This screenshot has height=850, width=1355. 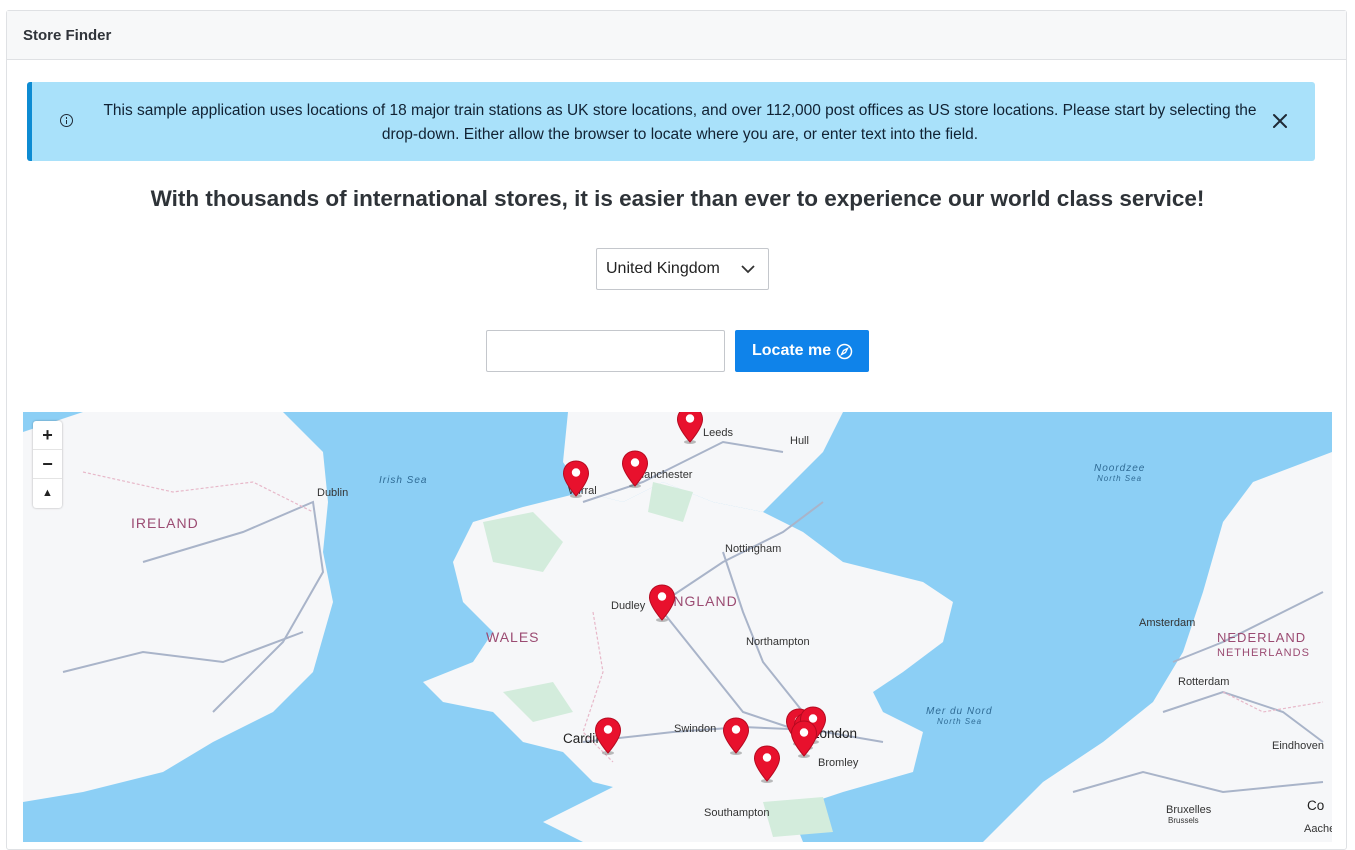 I want to click on map-label-bromley: Bromley, so click(x=838, y=763).